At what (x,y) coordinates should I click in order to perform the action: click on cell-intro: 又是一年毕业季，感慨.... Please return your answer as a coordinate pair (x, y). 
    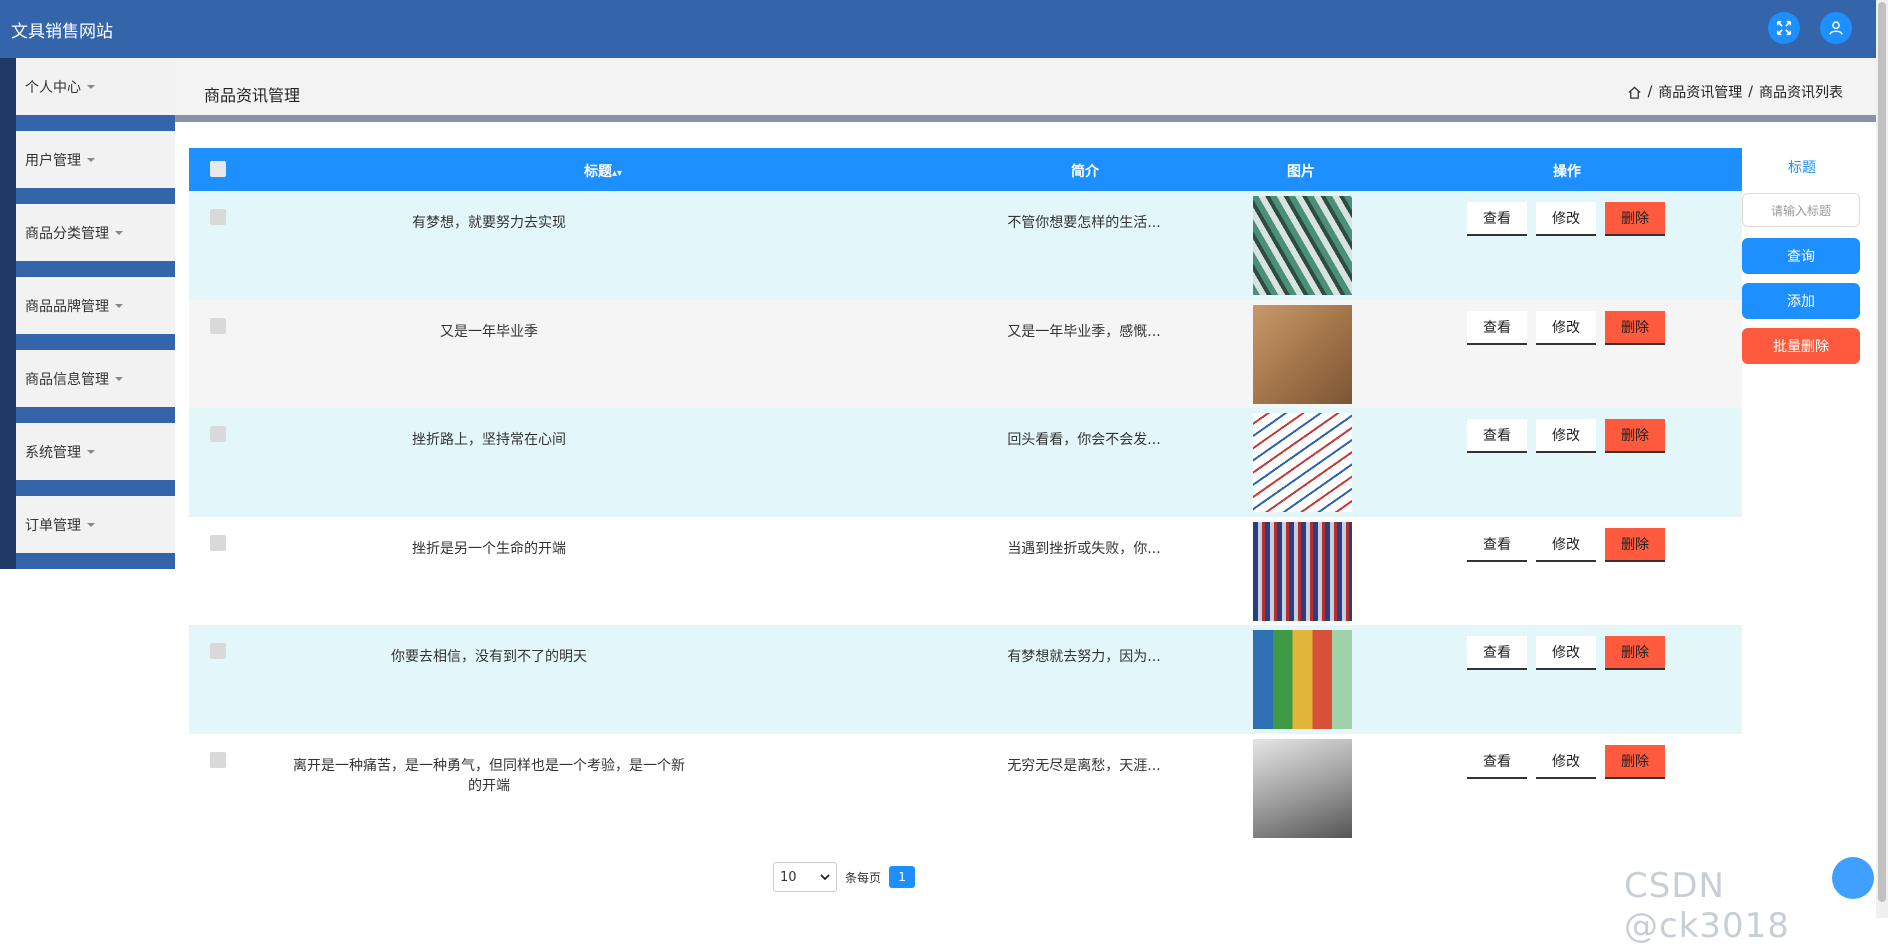
    Looking at the image, I should click on (1084, 331).